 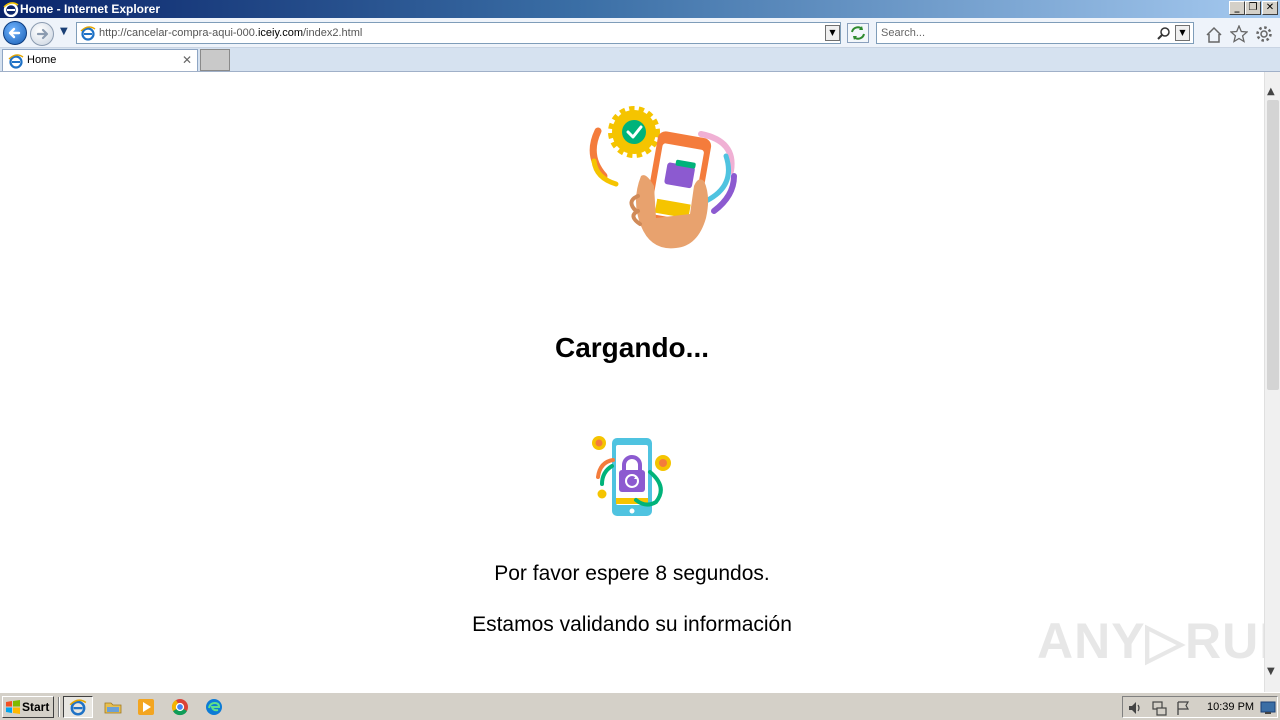 I want to click on taskbar-file-explorer, so click(x=114, y=707).